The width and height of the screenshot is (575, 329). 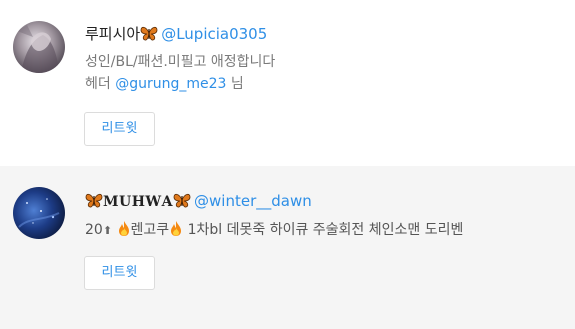 I want to click on bio-line: 헤더 @gurung_me23 님, so click(x=320, y=84).